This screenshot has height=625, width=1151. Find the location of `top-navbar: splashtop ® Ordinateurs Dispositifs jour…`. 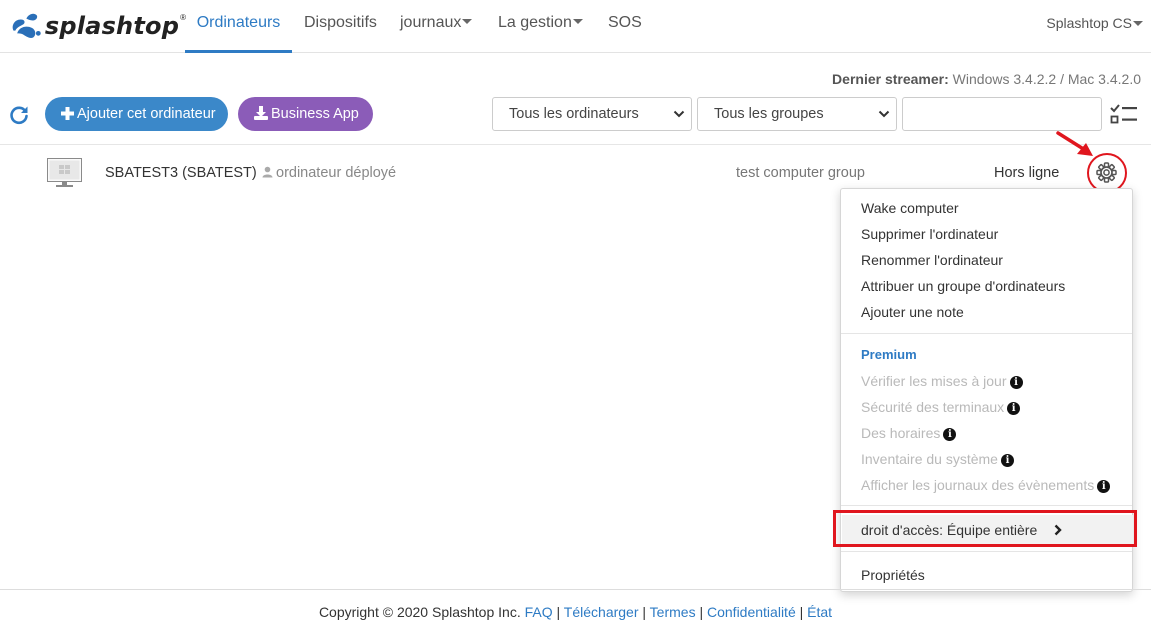

top-navbar: splashtop ® Ordinateurs Dispositifs jour… is located at coordinates (575, 26).